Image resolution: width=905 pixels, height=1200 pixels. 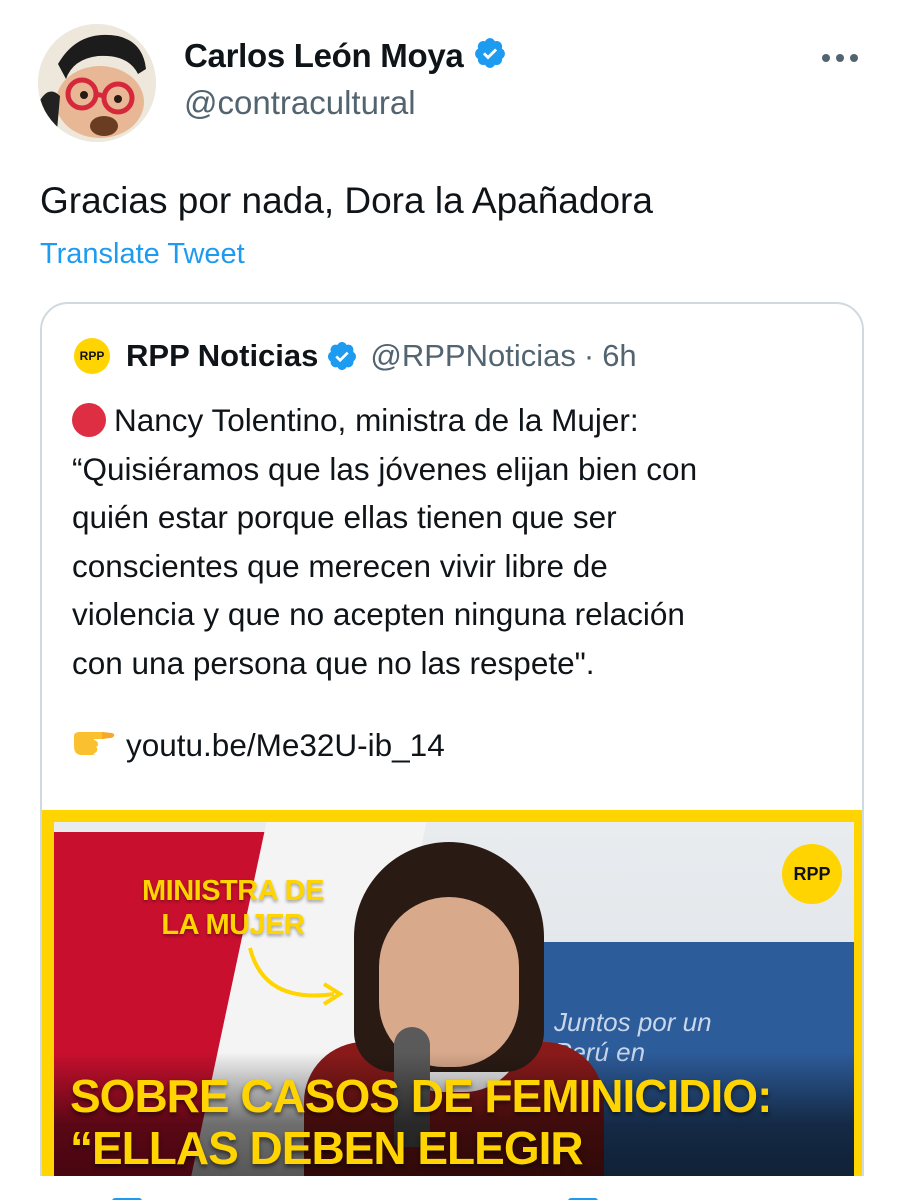 What do you see at coordinates (92, 356) in the screenshot?
I see `rpp-avatar: RPP` at bounding box center [92, 356].